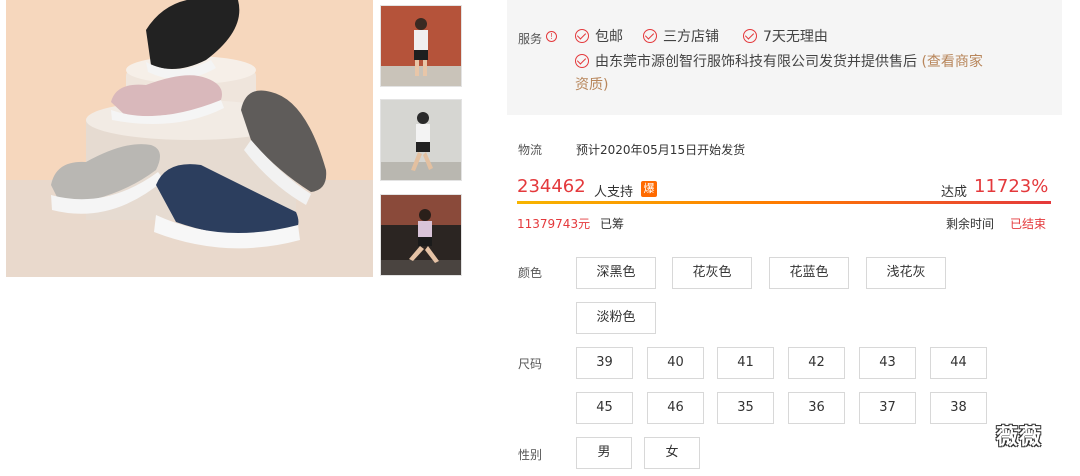 The image size is (1080, 476). What do you see at coordinates (616, 273) in the screenshot?
I see `color-option: 深黑色` at bounding box center [616, 273].